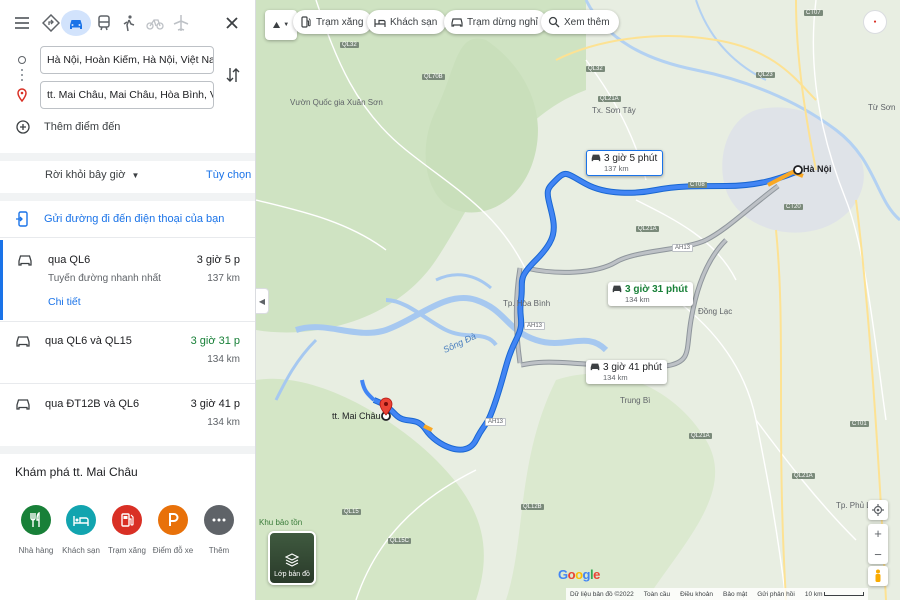  I want to click on route-label-2: 3 giờ 31 phút 134 km, so click(650, 294).